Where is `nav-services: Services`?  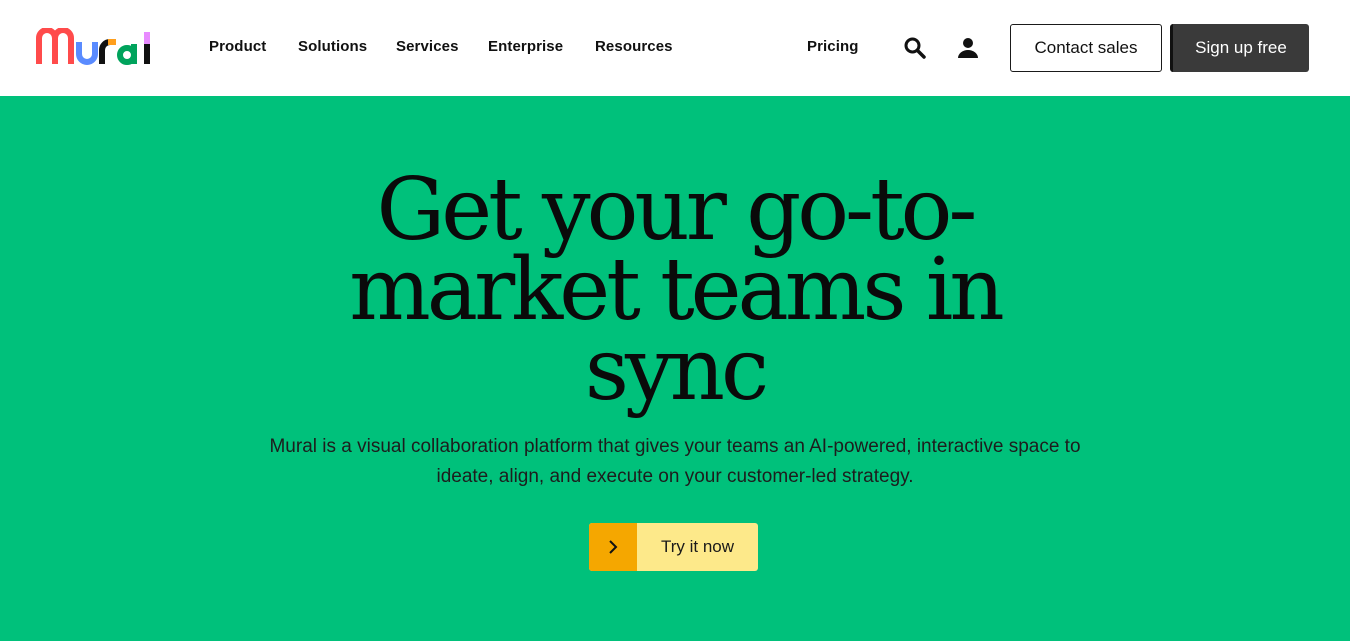
nav-services: Services is located at coordinates (427, 46).